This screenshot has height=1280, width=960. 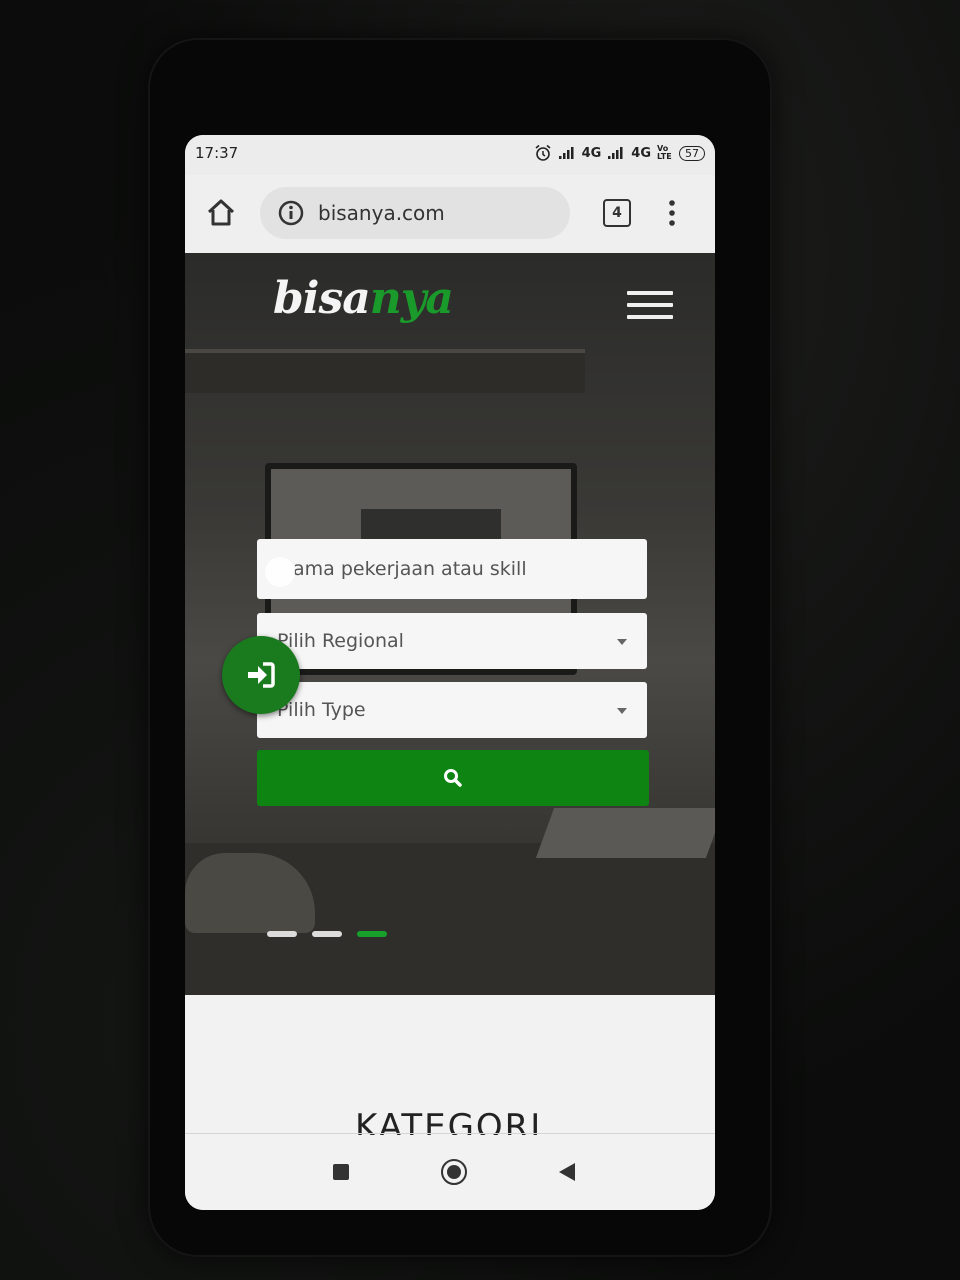 I want to click on login-icon, so click(x=261, y=675).